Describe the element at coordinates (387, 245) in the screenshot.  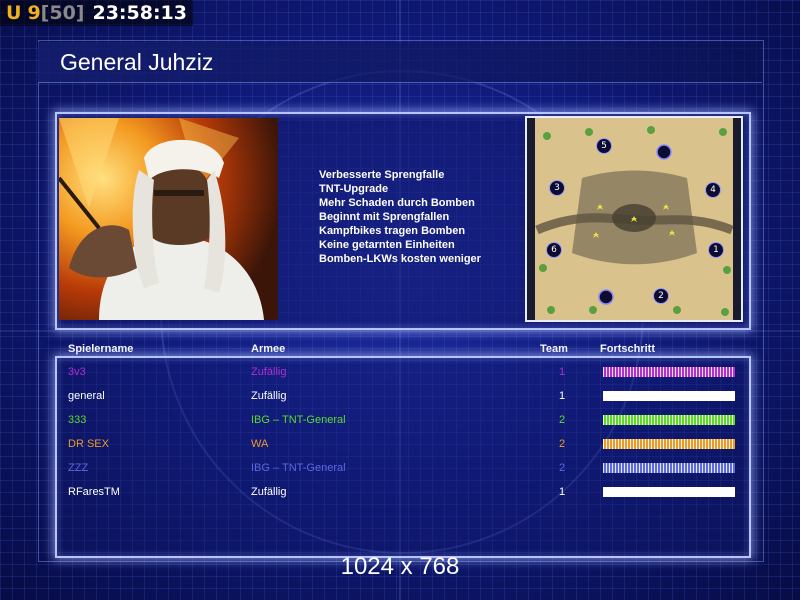
I see `feature-item: Keine getarnten Einheiten` at that location.